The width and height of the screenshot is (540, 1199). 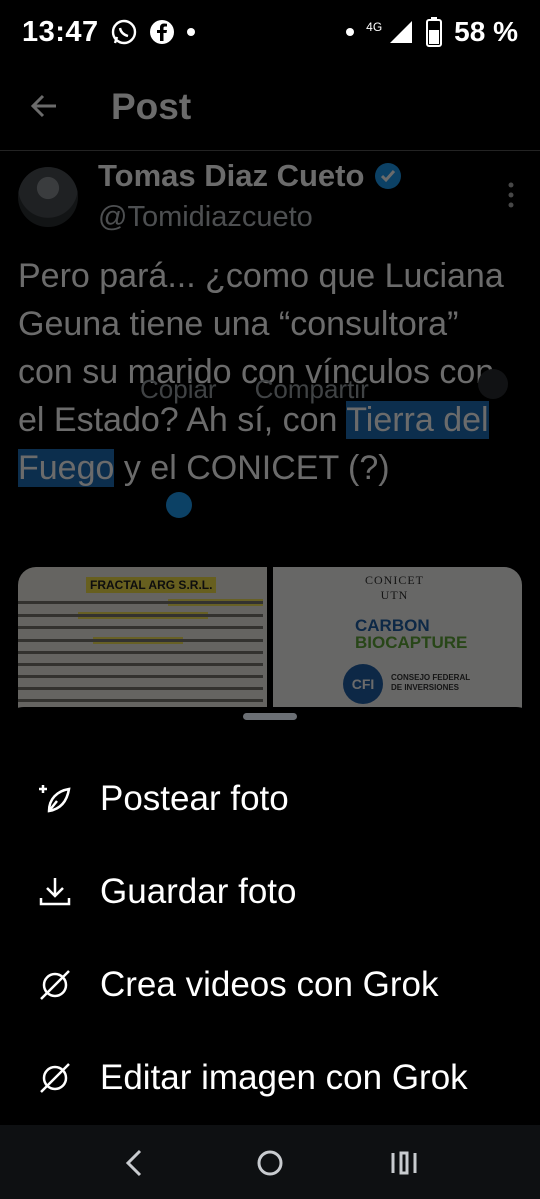 What do you see at coordinates (392, 625) in the screenshot?
I see `carbon-line1: CARBON` at bounding box center [392, 625].